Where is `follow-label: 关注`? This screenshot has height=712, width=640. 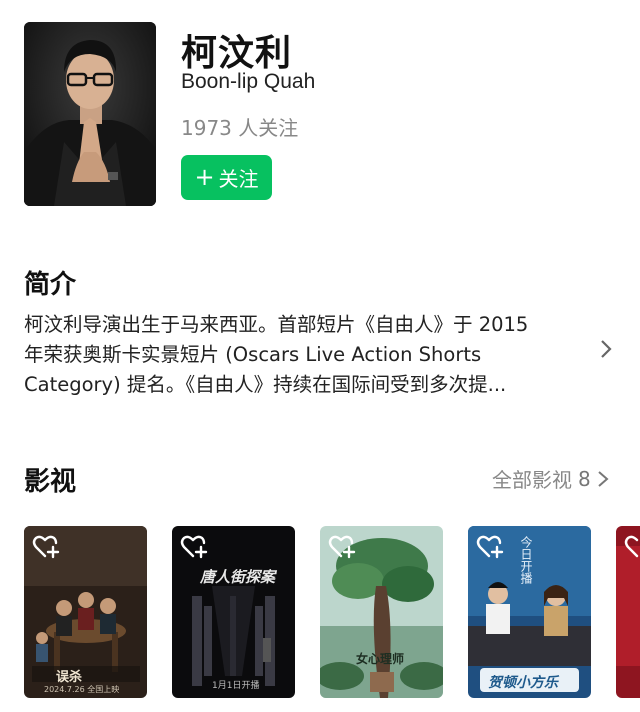
follow-label: 关注 is located at coordinates (238, 179).